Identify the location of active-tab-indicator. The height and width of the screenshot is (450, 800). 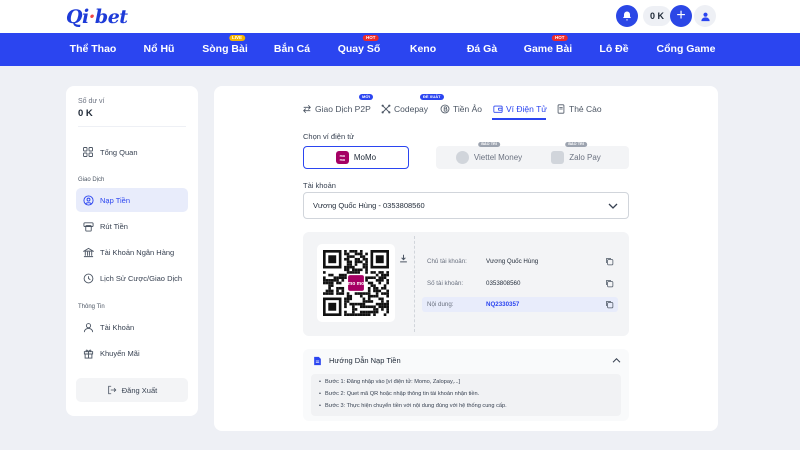
(519, 119).